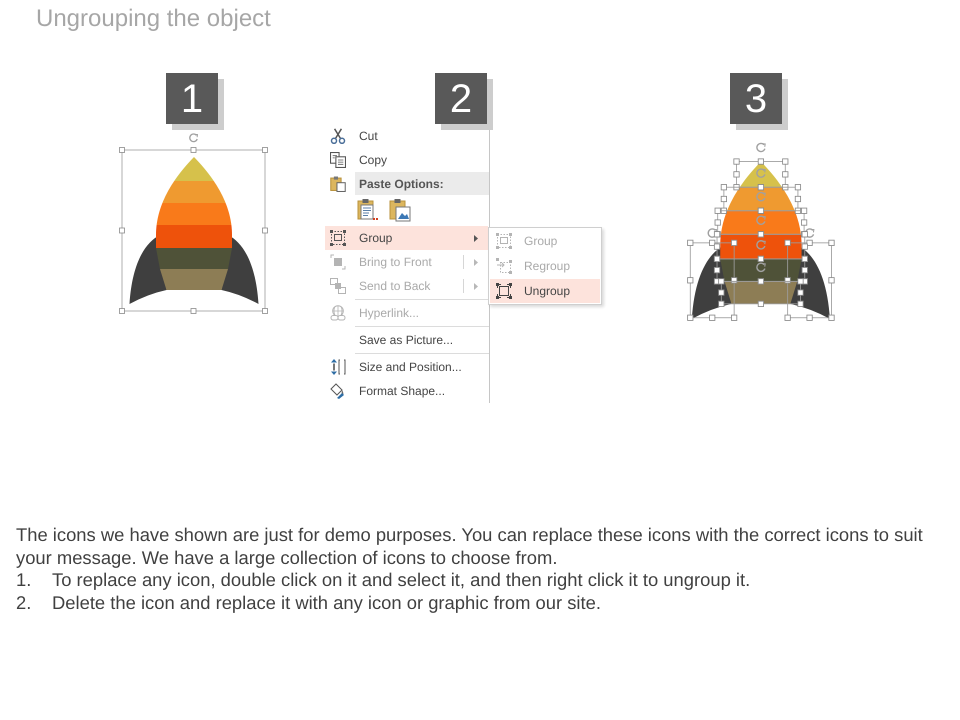 The height and width of the screenshot is (720, 960). Describe the element at coordinates (153, 19) in the screenshot. I see `slide-title: Ungrouping the object` at that location.